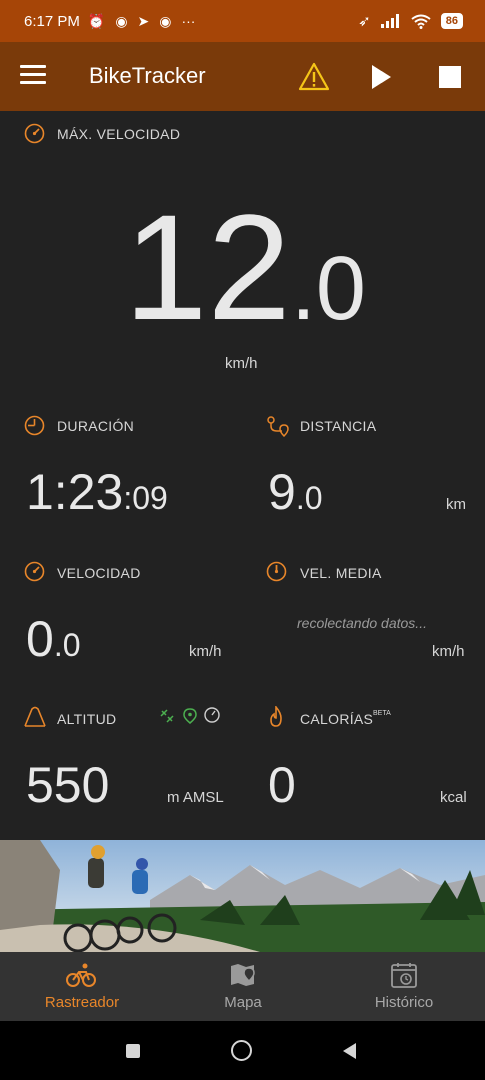 The width and height of the screenshot is (485, 1080). I want to click on speed-value: 0.0, so click(53, 642).